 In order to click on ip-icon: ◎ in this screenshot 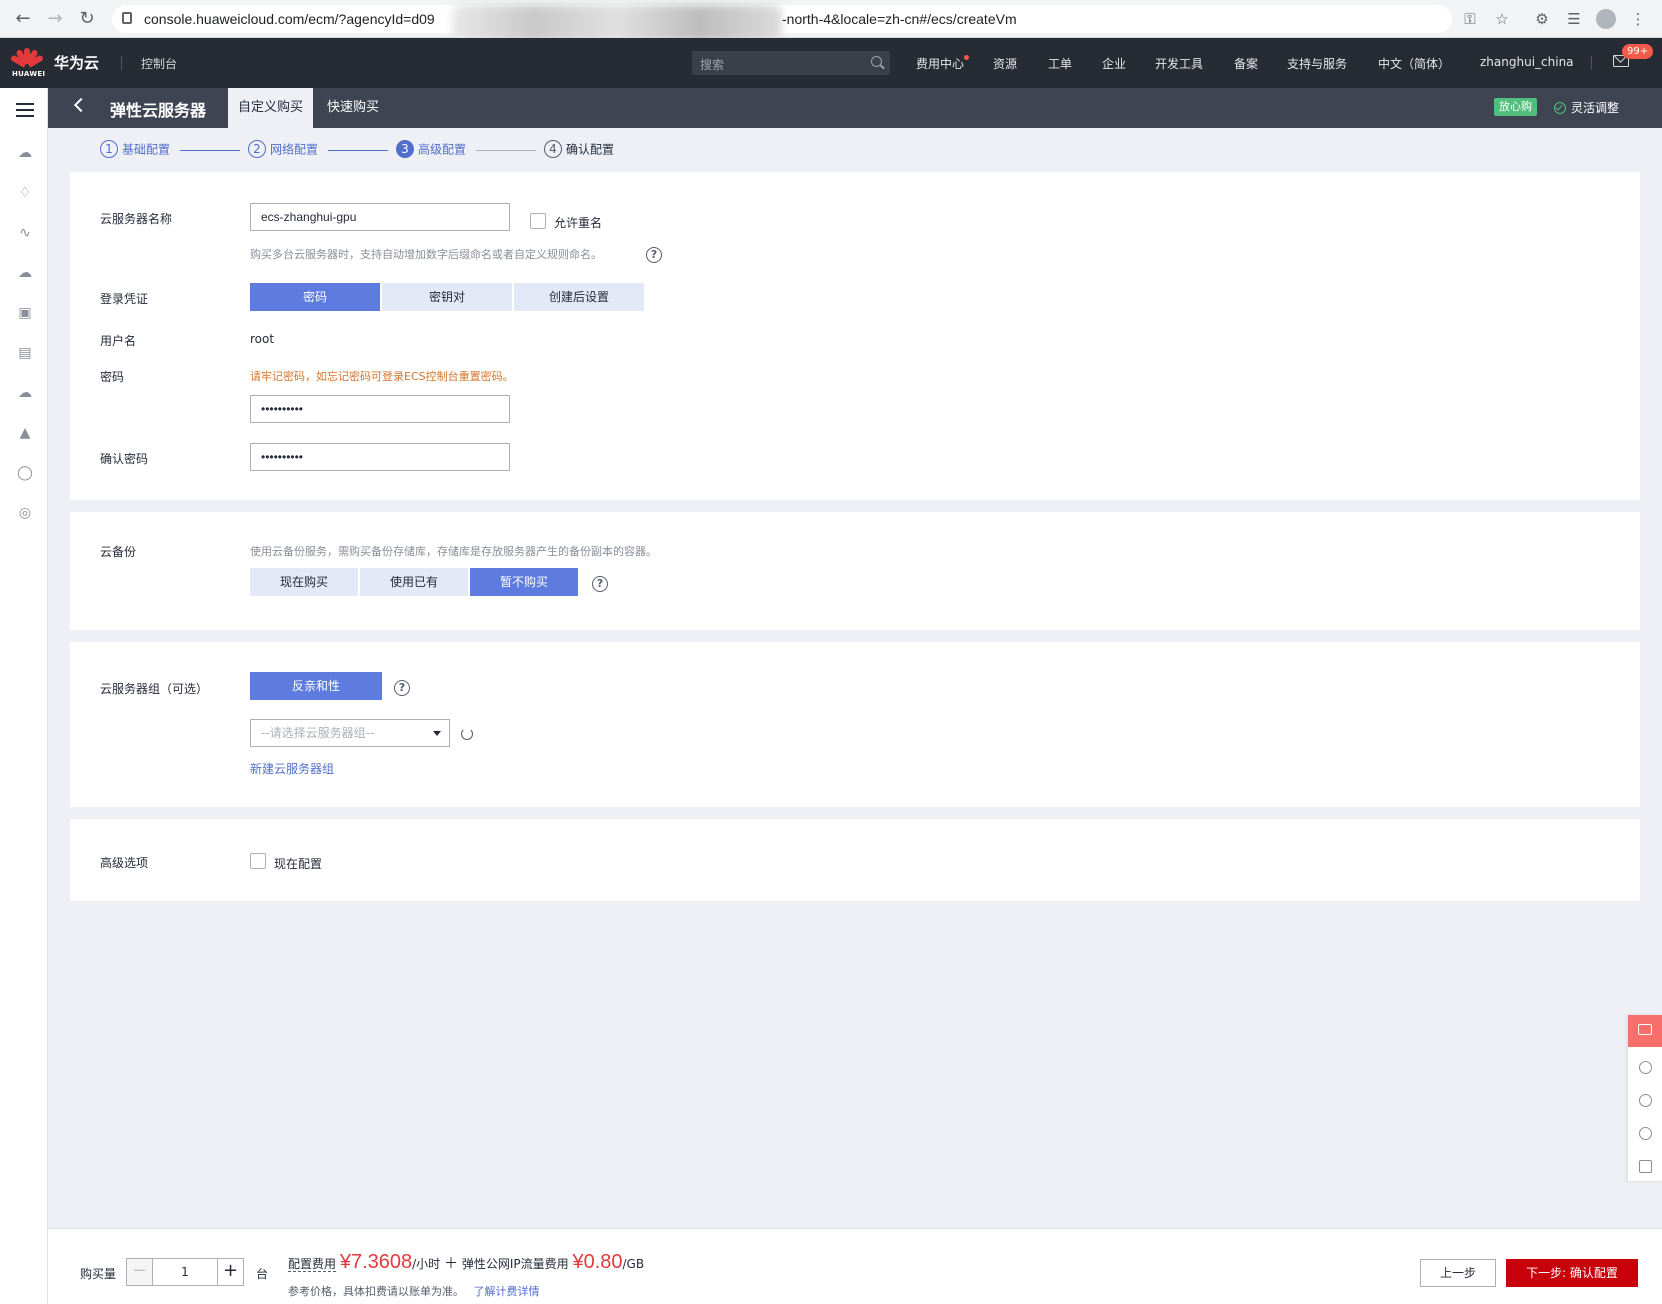, I will do `click(25, 513)`.